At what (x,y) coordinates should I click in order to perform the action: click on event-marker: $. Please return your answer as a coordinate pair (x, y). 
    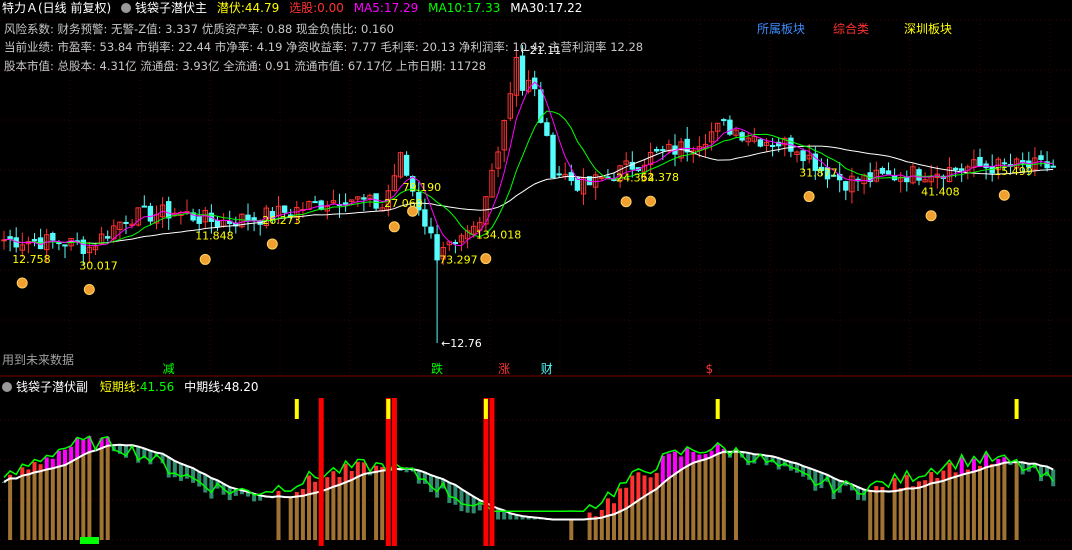
    Looking at the image, I should click on (710, 369).